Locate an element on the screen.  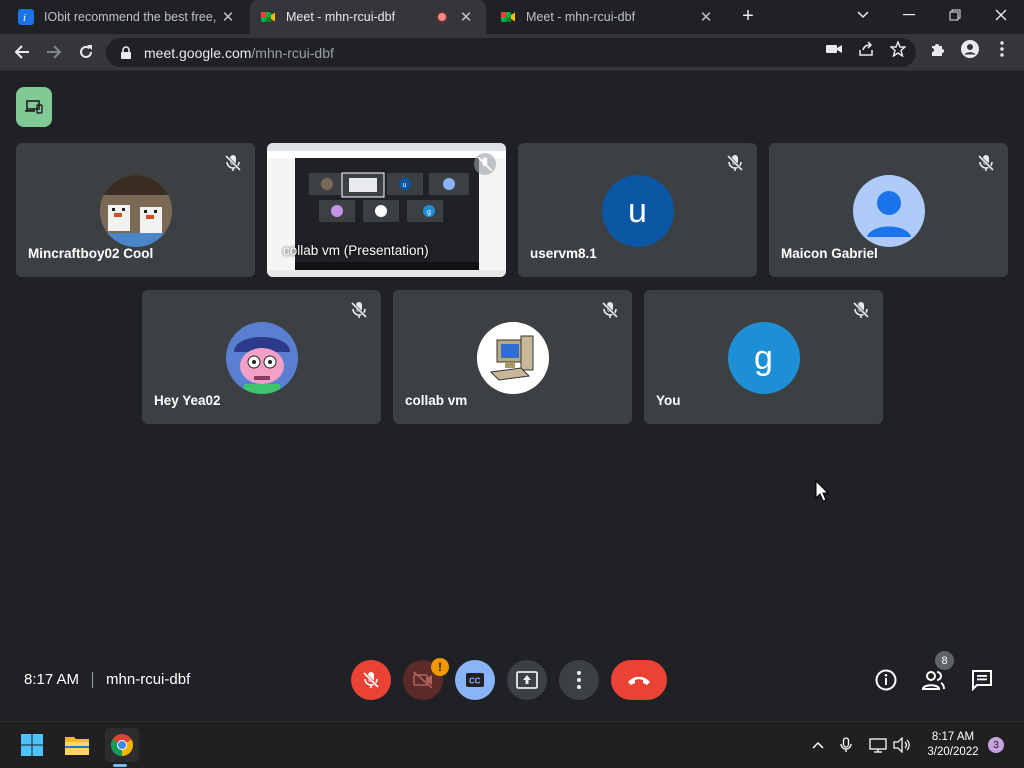
chrome-taskbar-icon is located at coordinates (122, 745).